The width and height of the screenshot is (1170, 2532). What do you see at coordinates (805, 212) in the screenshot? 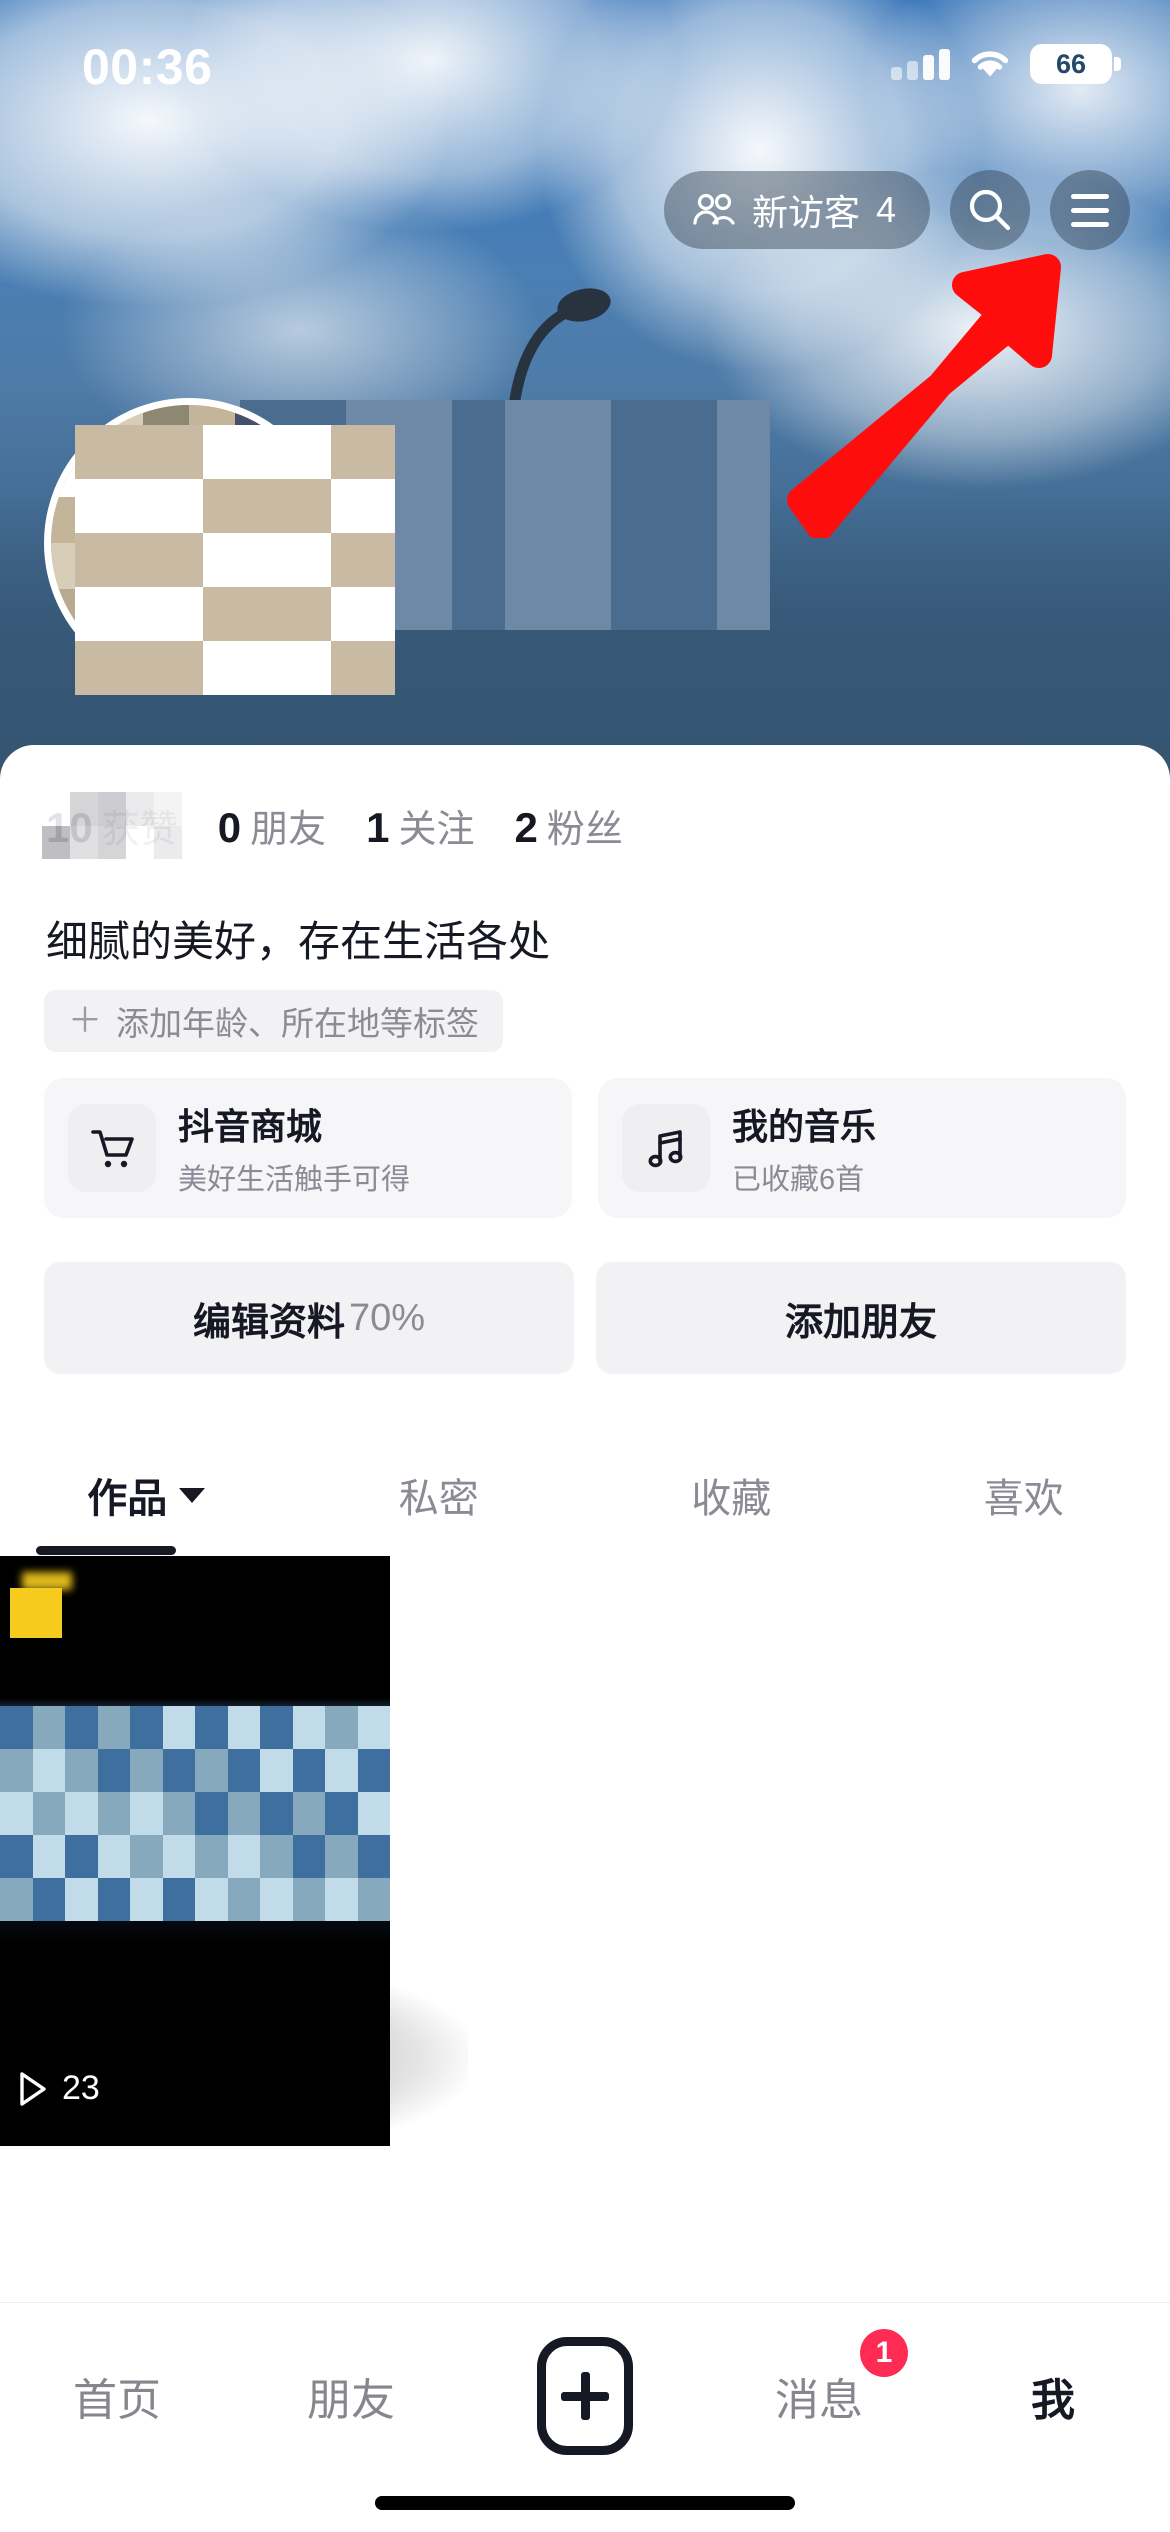
I see `new-visitors-label: 新访客` at bounding box center [805, 212].